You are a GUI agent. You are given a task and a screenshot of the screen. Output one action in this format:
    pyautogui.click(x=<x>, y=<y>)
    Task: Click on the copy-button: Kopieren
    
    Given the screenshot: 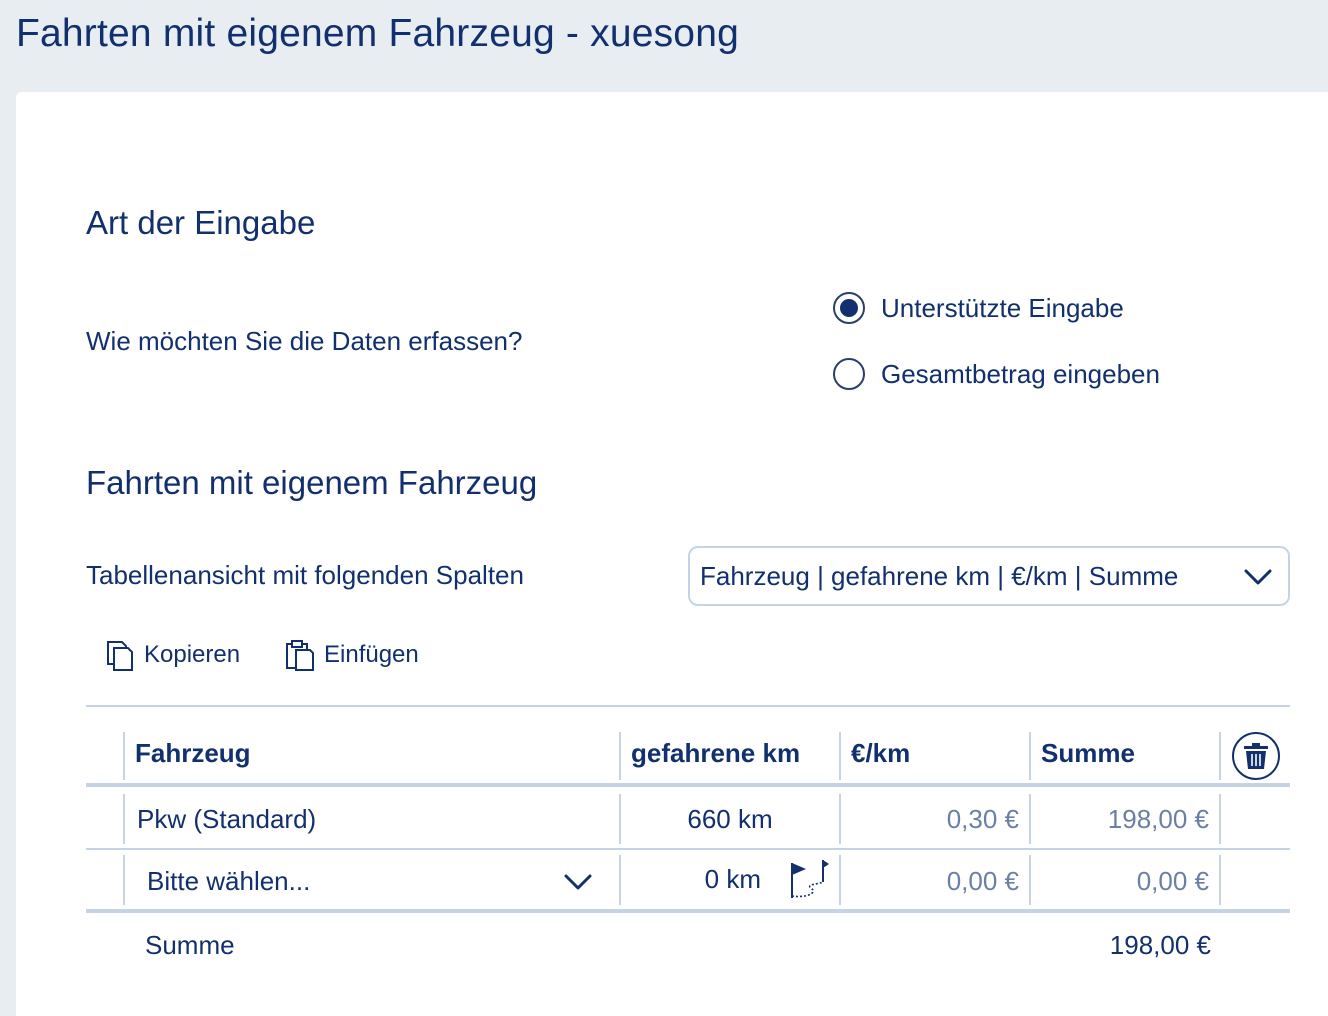 What is the action you would take?
    pyautogui.click(x=172, y=655)
    